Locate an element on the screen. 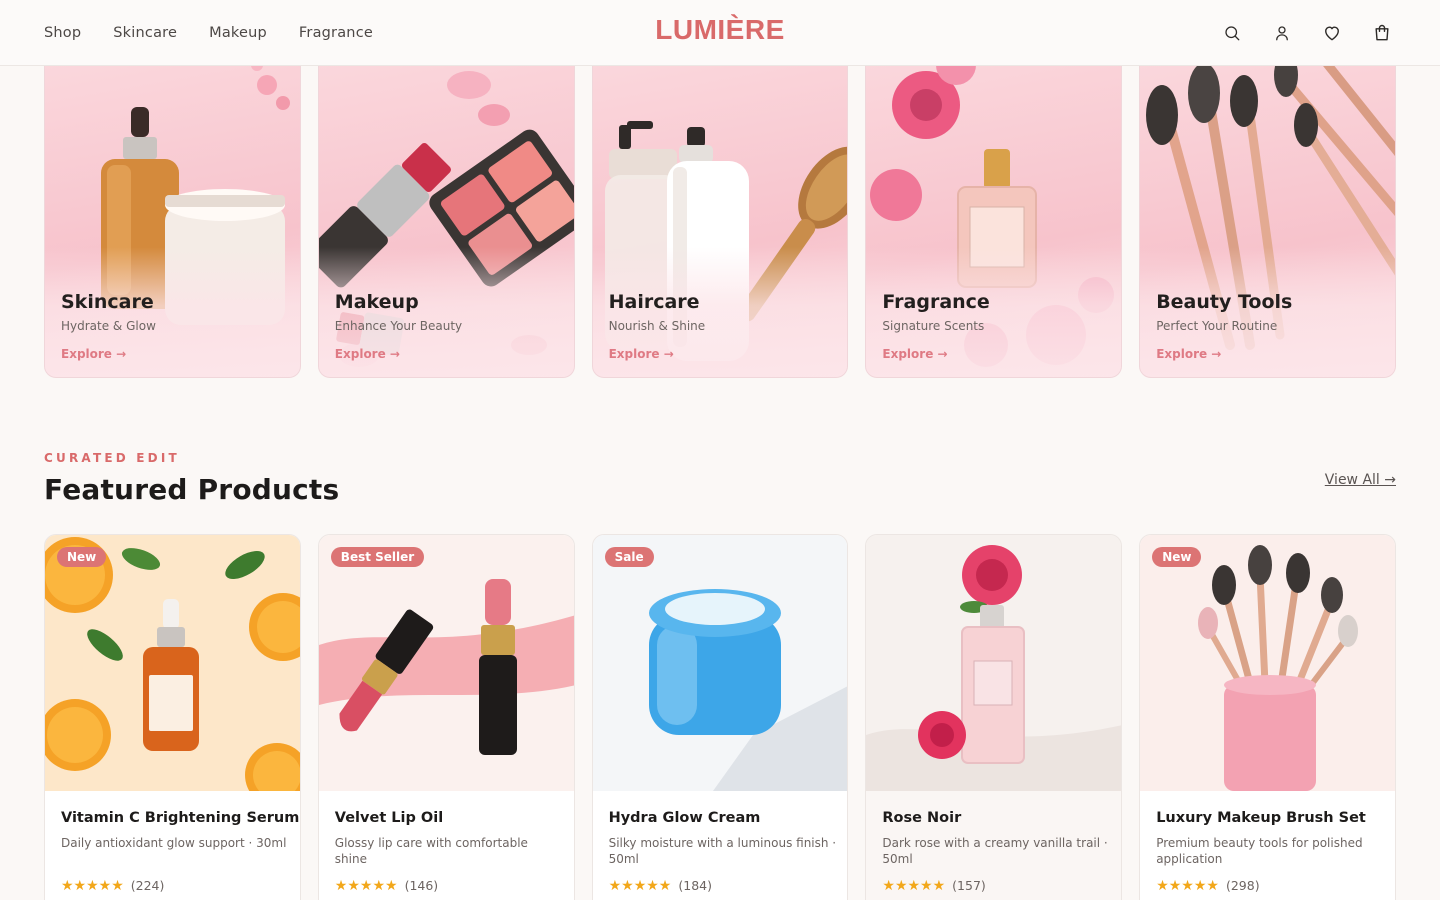 The width and height of the screenshot is (1440, 900). category-card-fragrance: Fragrance Signature Scents Explore → is located at coordinates (994, 211).